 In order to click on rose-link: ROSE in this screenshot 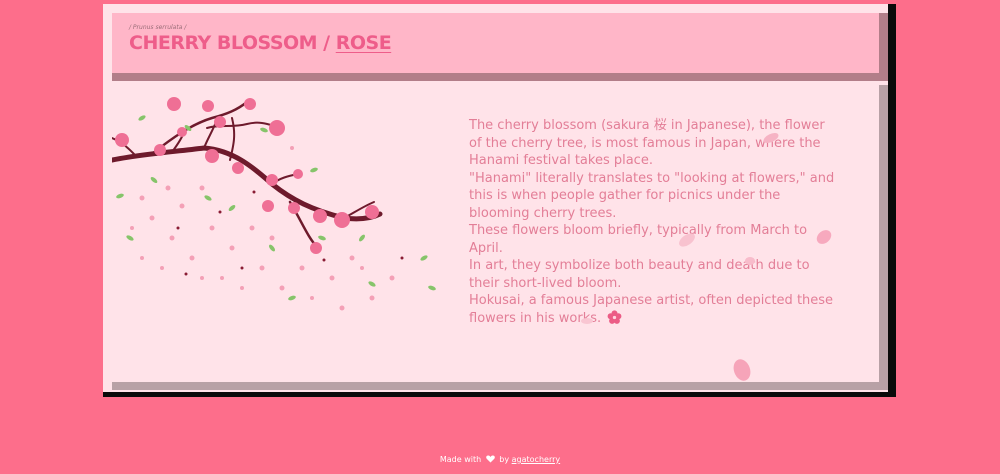, I will do `click(364, 43)`.